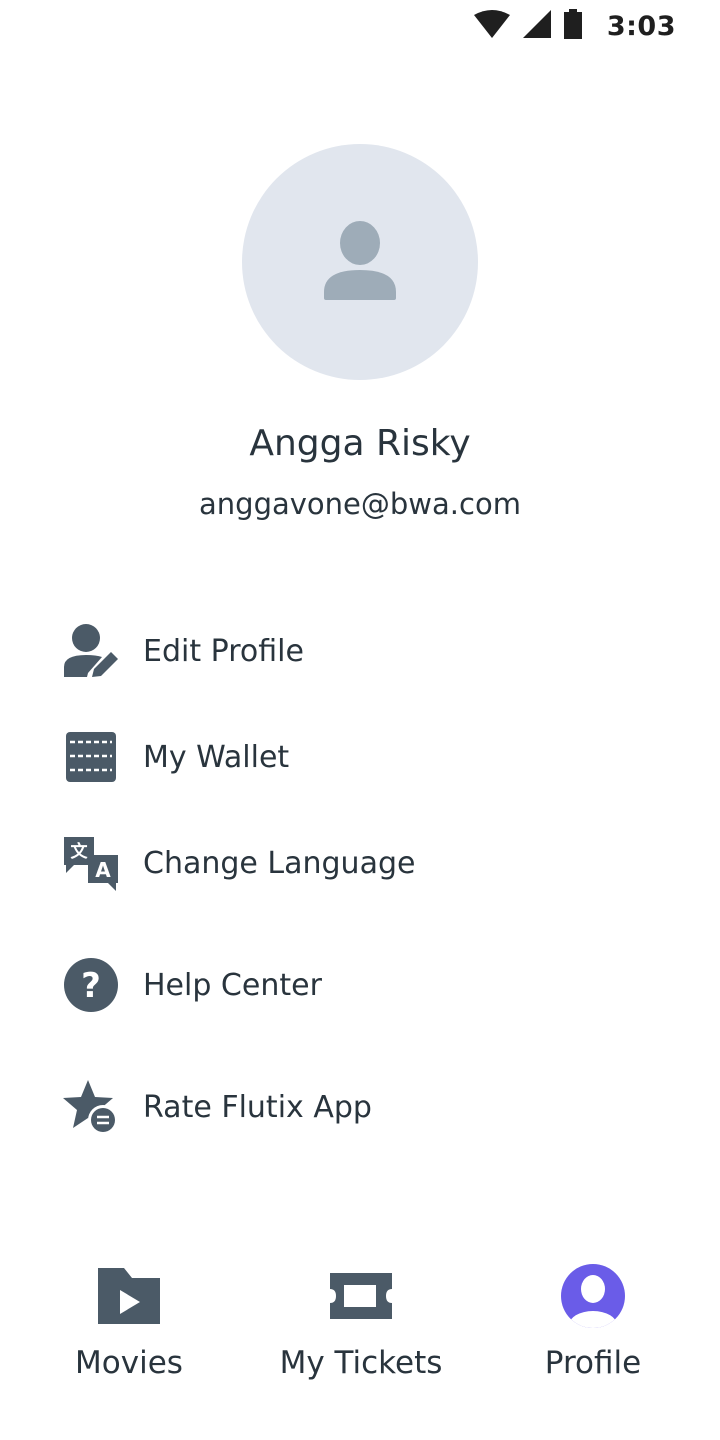  I want to click on menu-item-label: Rate Flutix App, so click(257, 1107).